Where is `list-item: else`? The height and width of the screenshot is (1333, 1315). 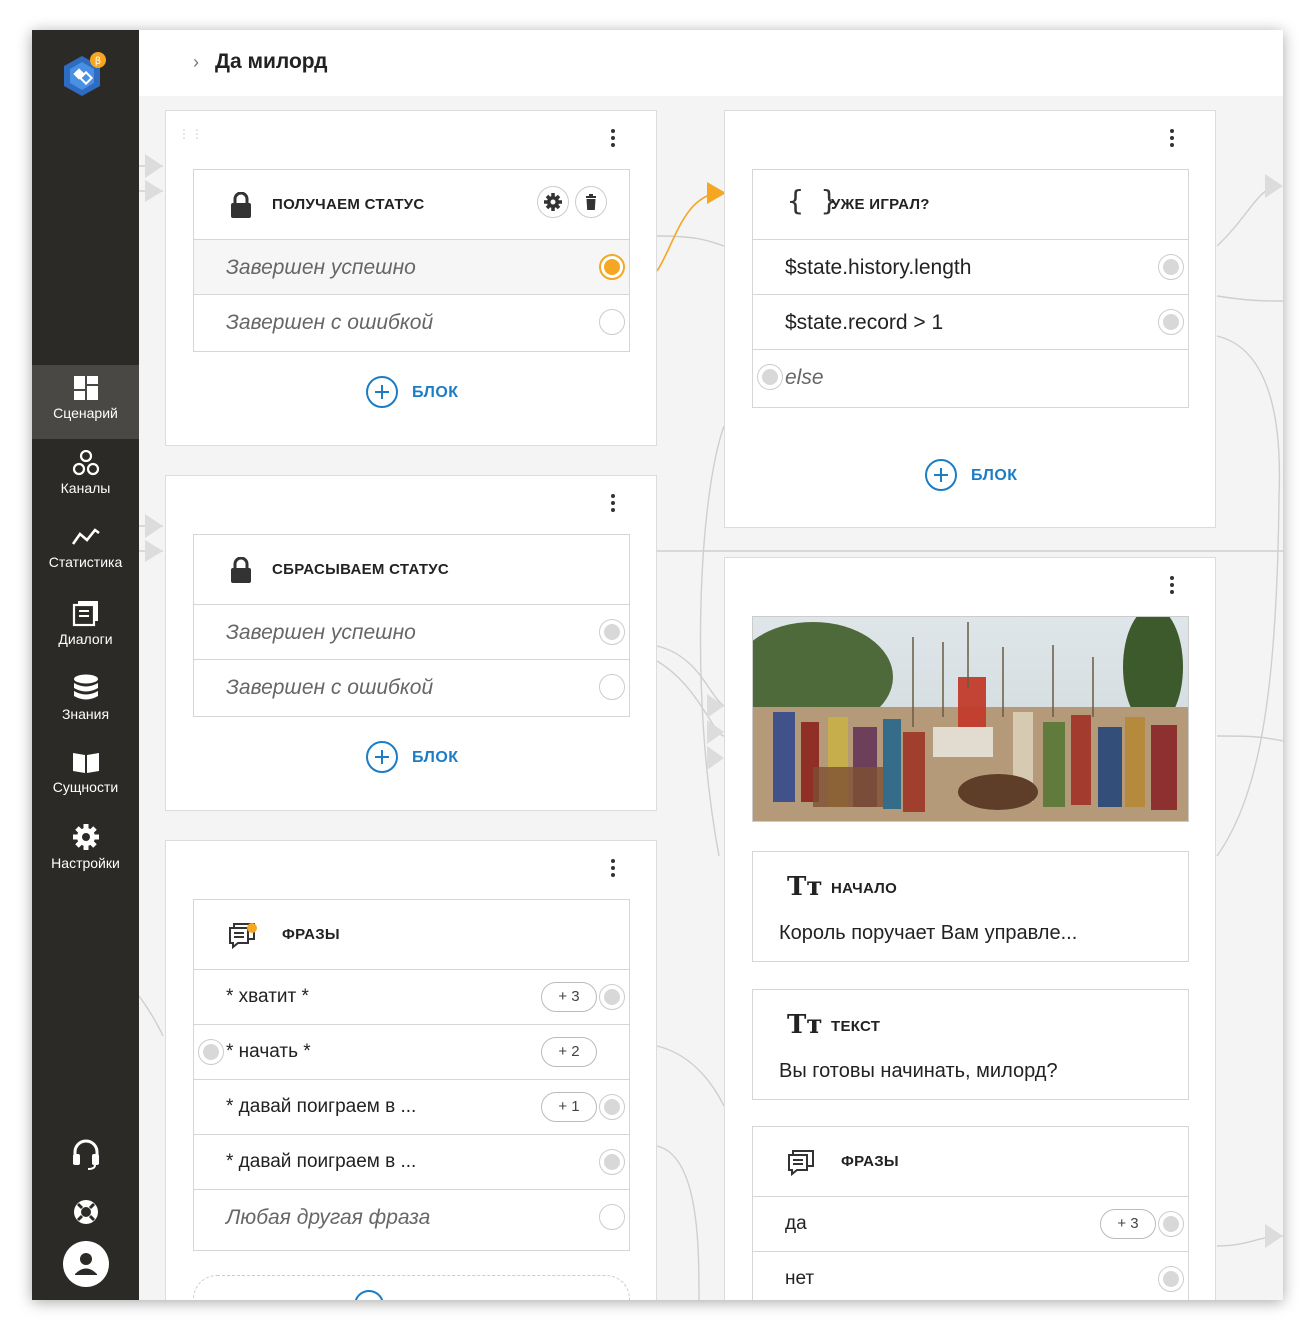
list-item: else is located at coordinates (970, 377).